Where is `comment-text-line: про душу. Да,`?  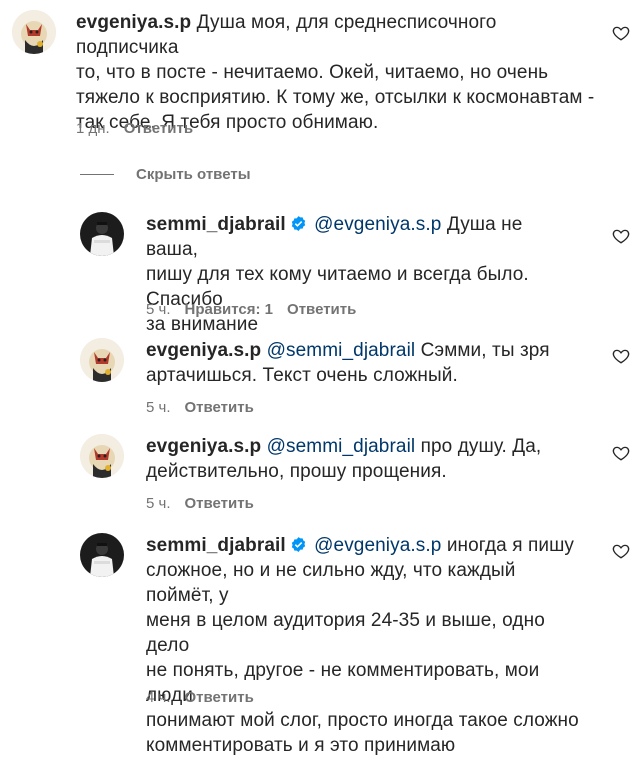
comment-text-line: про душу. Да, is located at coordinates (481, 446).